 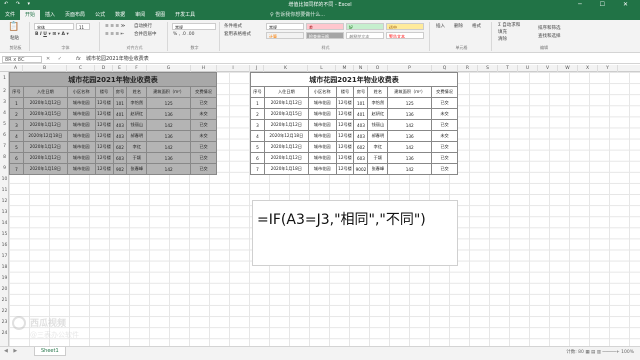 What do you see at coordinates (285, 26) in the screenshot?
I see `style-normal: 常规` at bounding box center [285, 26].